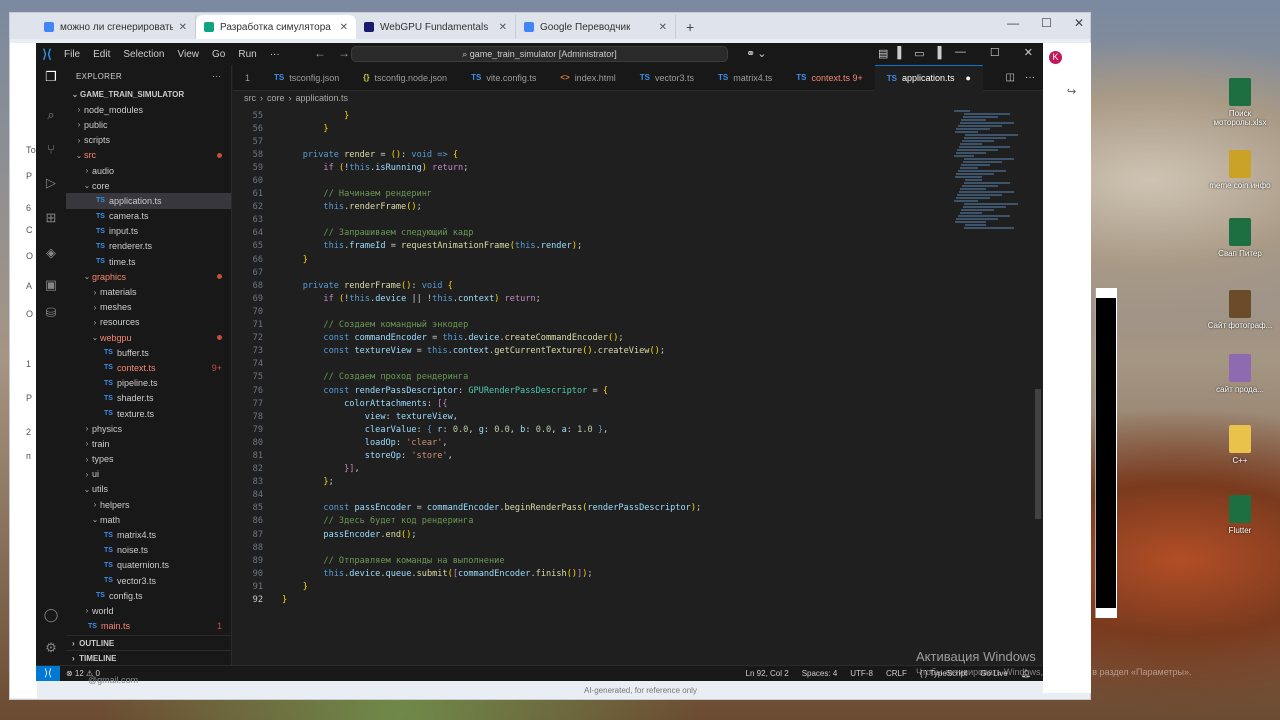  I want to click on toggle-sidebar-icon: ▌, so click(901, 53).